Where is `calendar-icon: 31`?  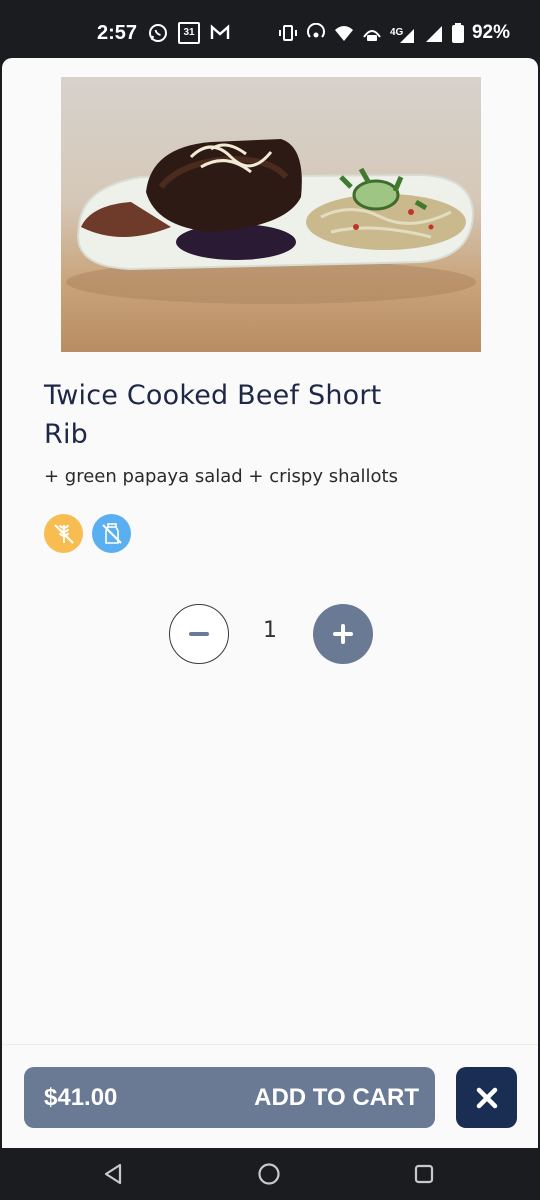
calendar-icon: 31 is located at coordinates (189, 33).